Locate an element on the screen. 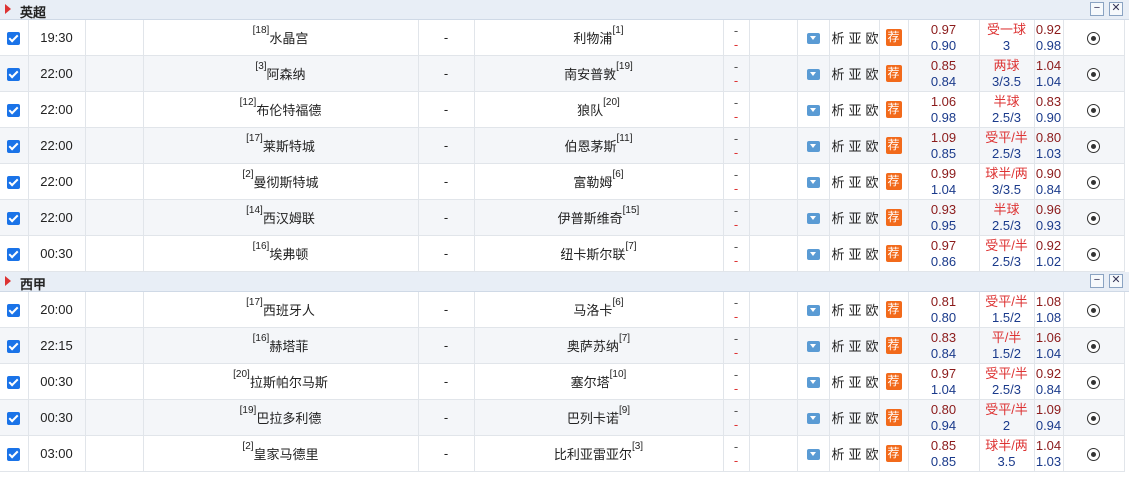 The width and height of the screenshot is (1129, 481). away-team: 富勒姆[6] is located at coordinates (599, 181).